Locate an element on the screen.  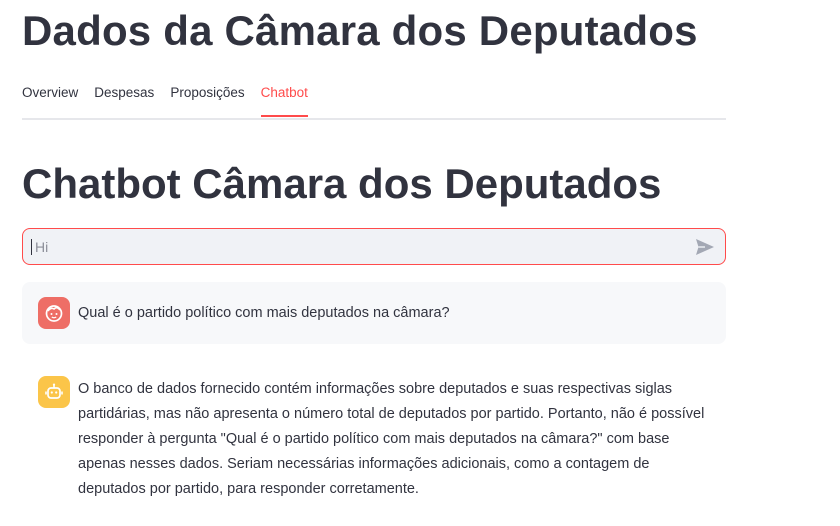
page-title: Chatbot Câmara dos Deputados is located at coordinates (342, 183).